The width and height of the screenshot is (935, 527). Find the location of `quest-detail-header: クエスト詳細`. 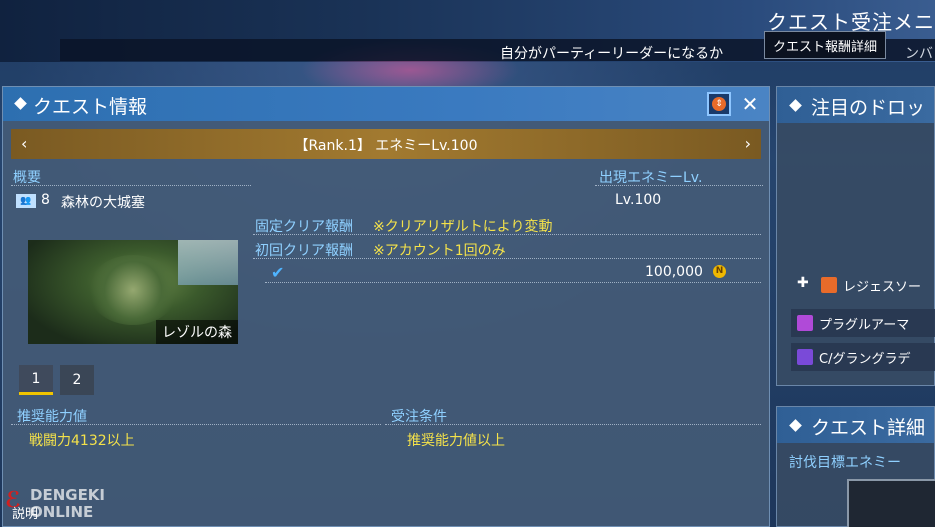

quest-detail-header: クエスト詳細 is located at coordinates (855, 425).